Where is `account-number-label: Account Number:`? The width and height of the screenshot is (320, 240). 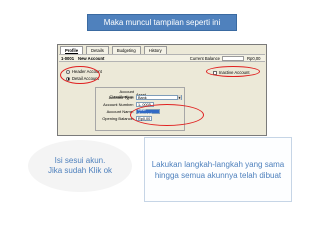 account-number-label: Account Number: is located at coordinates (118, 104).